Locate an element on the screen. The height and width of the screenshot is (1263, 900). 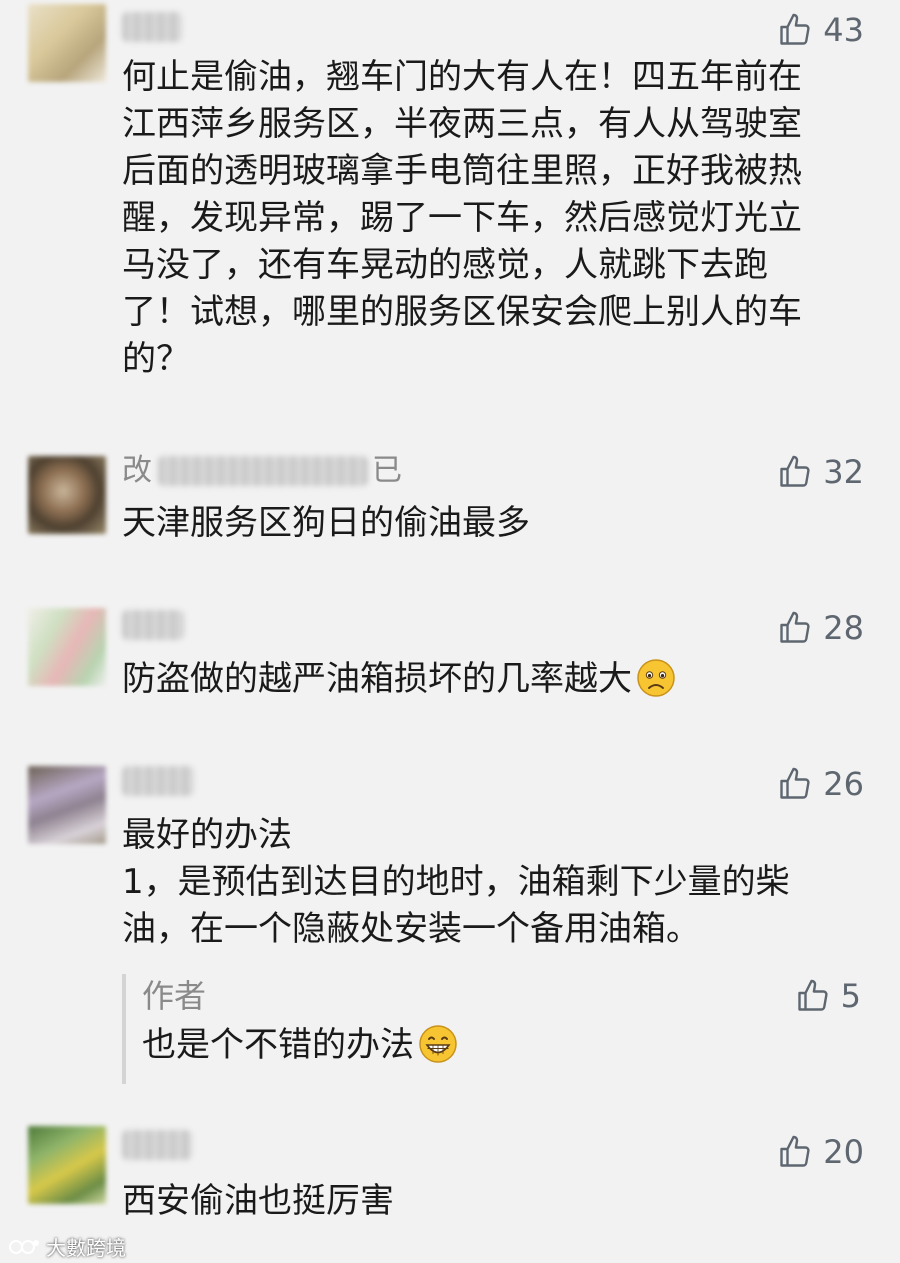
grin-face-emoji is located at coordinates (438, 1044).